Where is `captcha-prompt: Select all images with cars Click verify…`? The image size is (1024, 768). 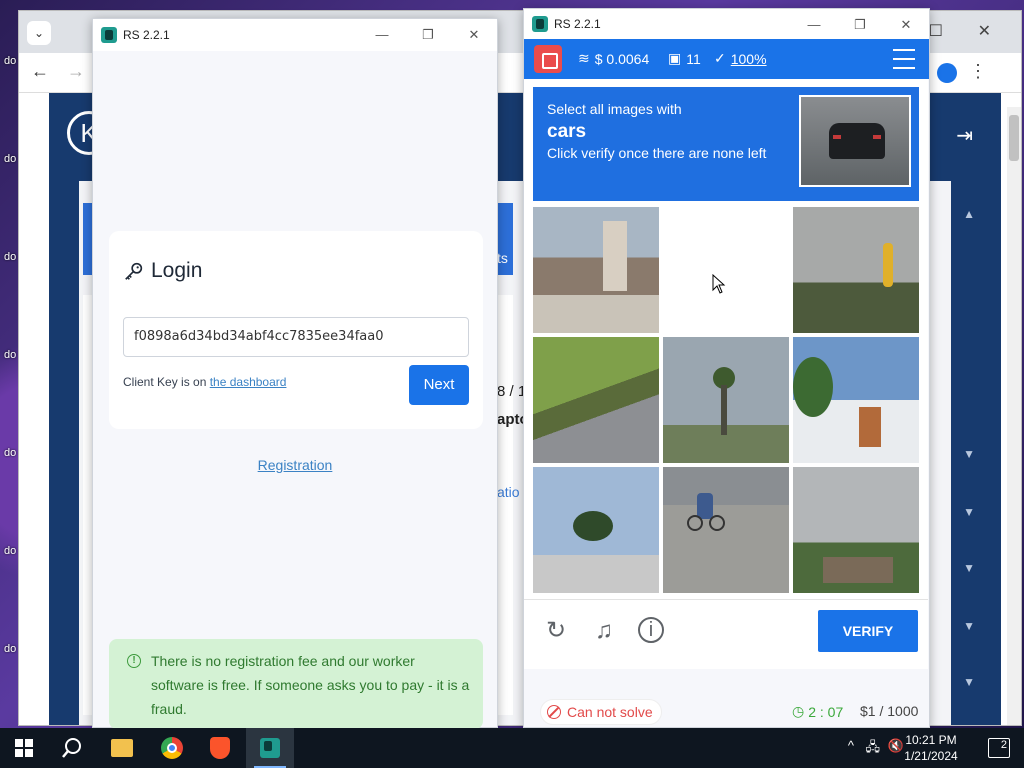 captcha-prompt: Select all images with cars Click verify… is located at coordinates (726, 144).